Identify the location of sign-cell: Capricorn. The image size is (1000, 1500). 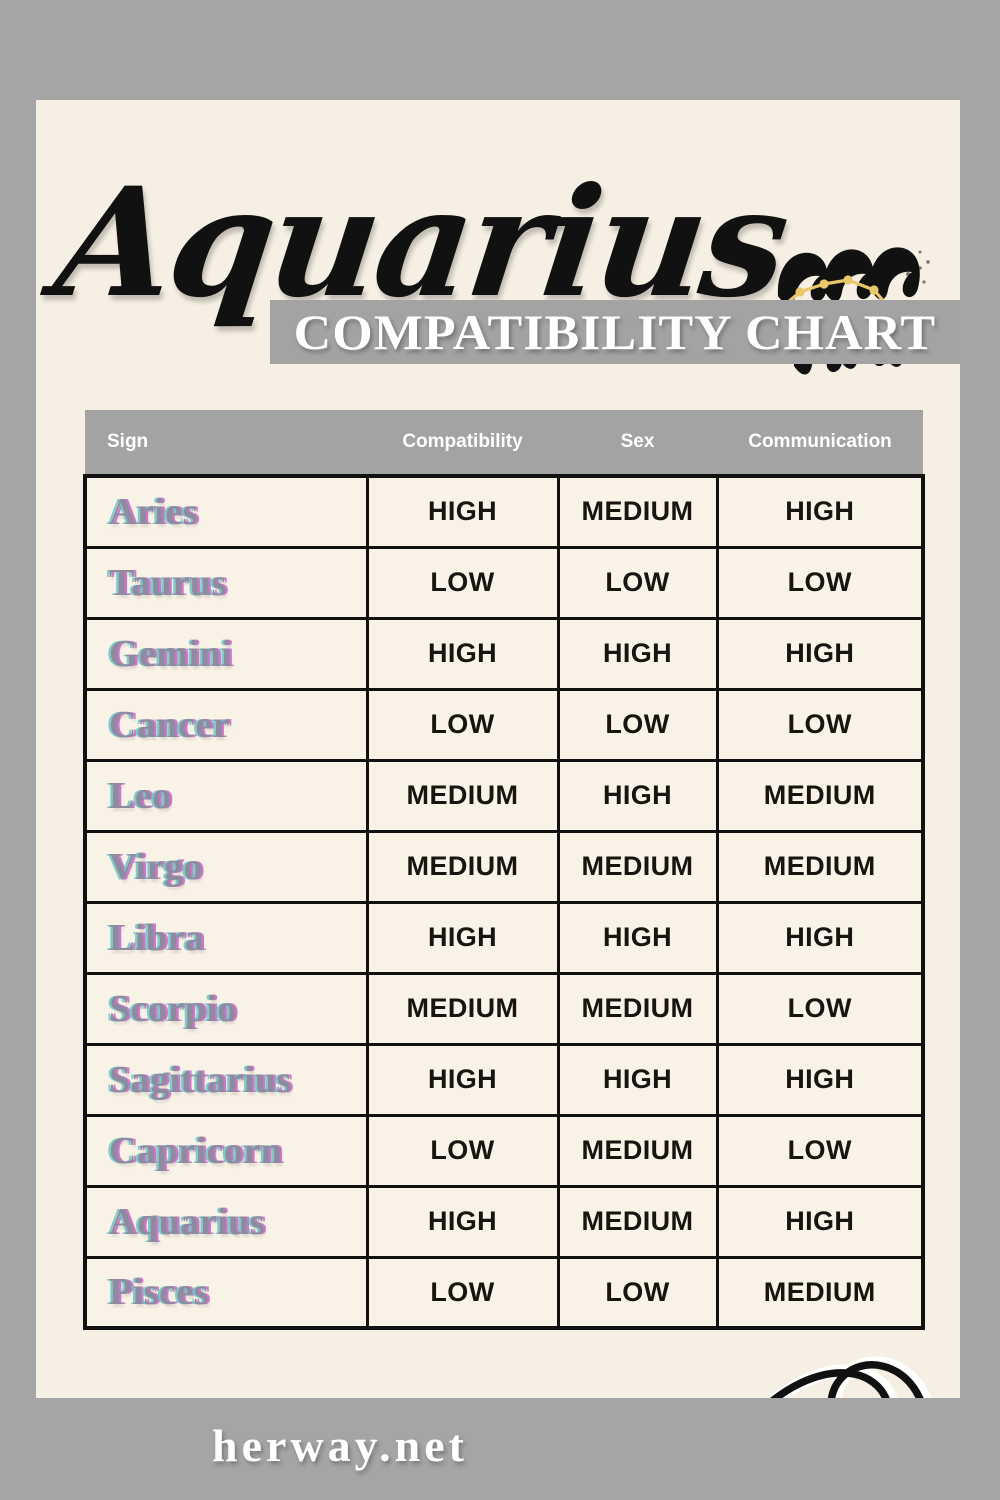
(226, 1150).